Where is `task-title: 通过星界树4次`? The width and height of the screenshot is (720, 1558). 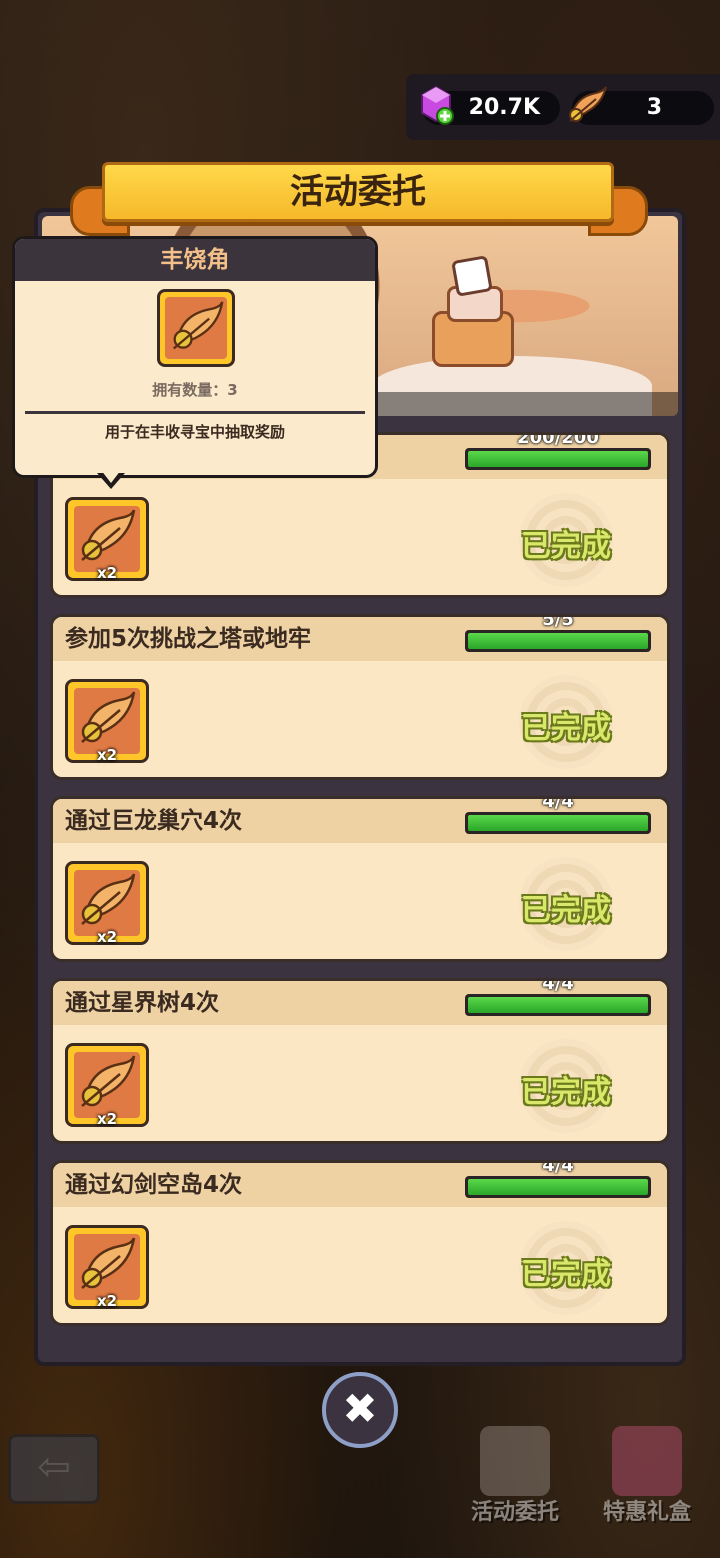 task-title: 通过星界树4次 is located at coordinates (142, 1003).